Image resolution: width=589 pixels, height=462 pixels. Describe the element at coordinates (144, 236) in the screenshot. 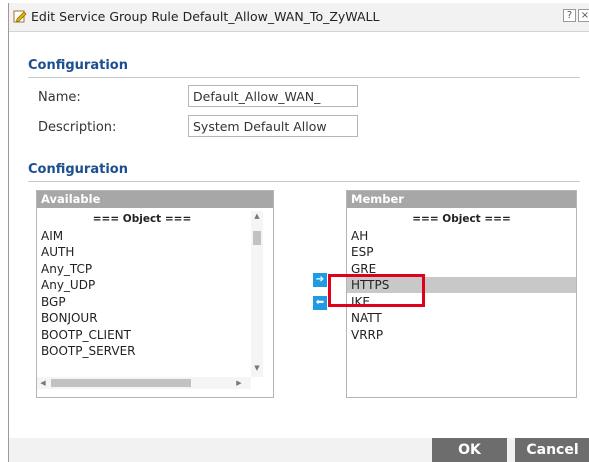

I see `list-item: AIM` at that location.